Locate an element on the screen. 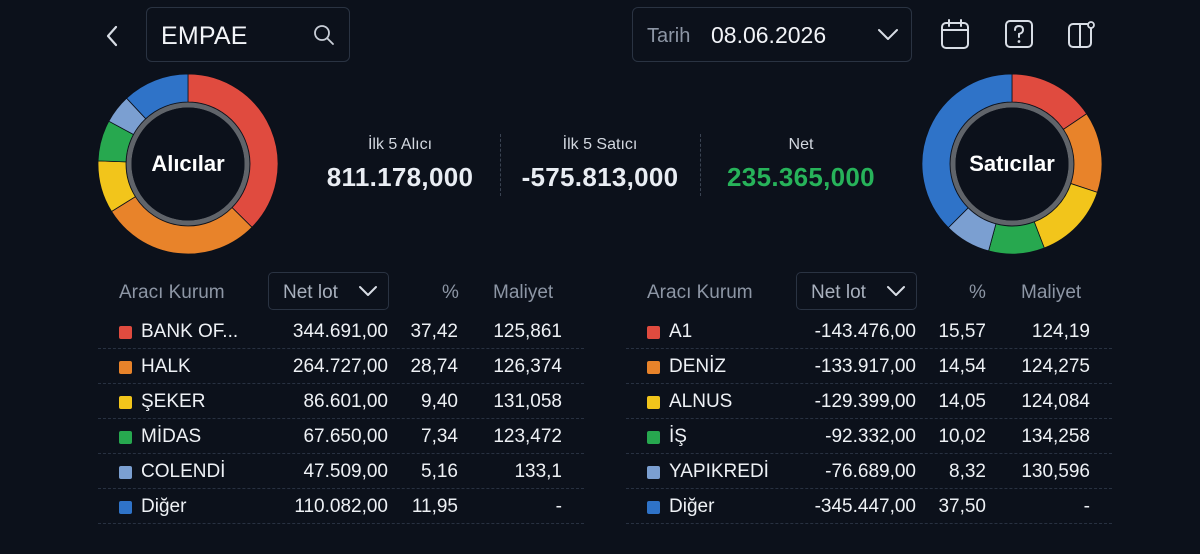  net-lot-cell: 264.727,00 is located at coordinates (340, 366).